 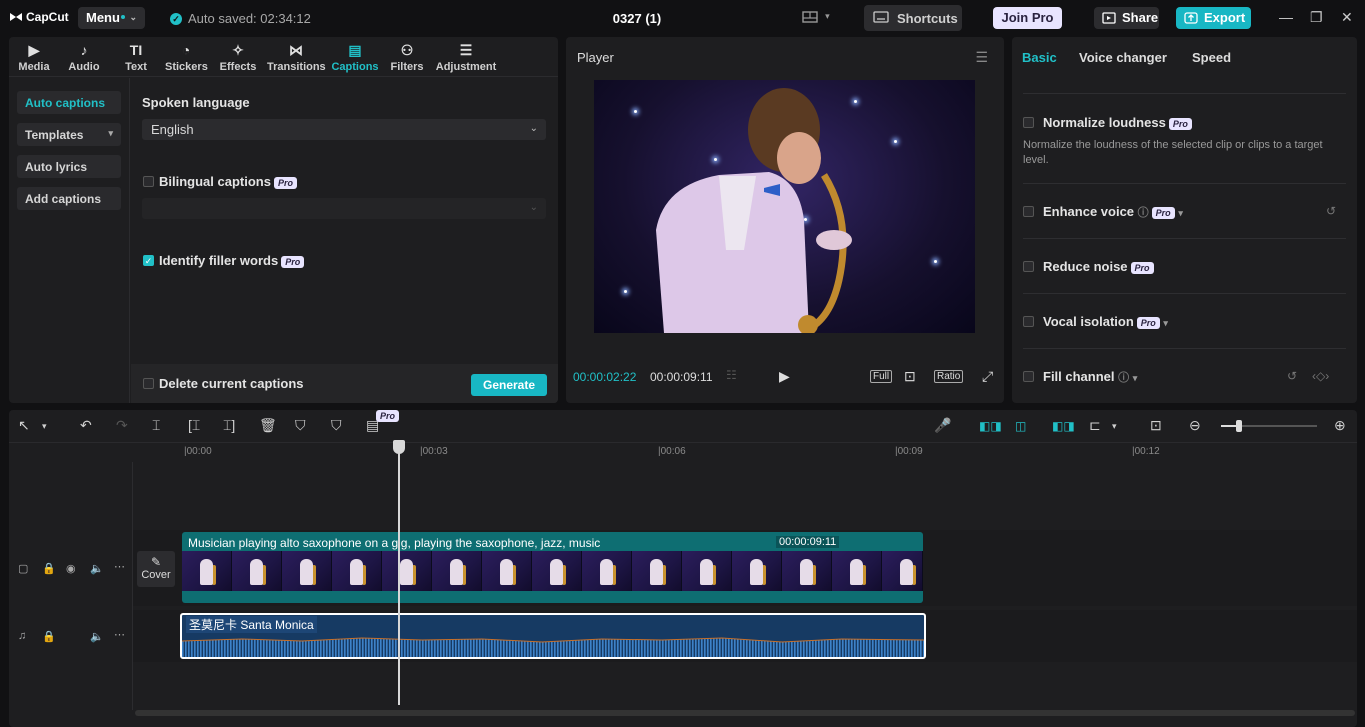 I want to click on cover-button: ✎ Cover, so click(x=156, y=569).